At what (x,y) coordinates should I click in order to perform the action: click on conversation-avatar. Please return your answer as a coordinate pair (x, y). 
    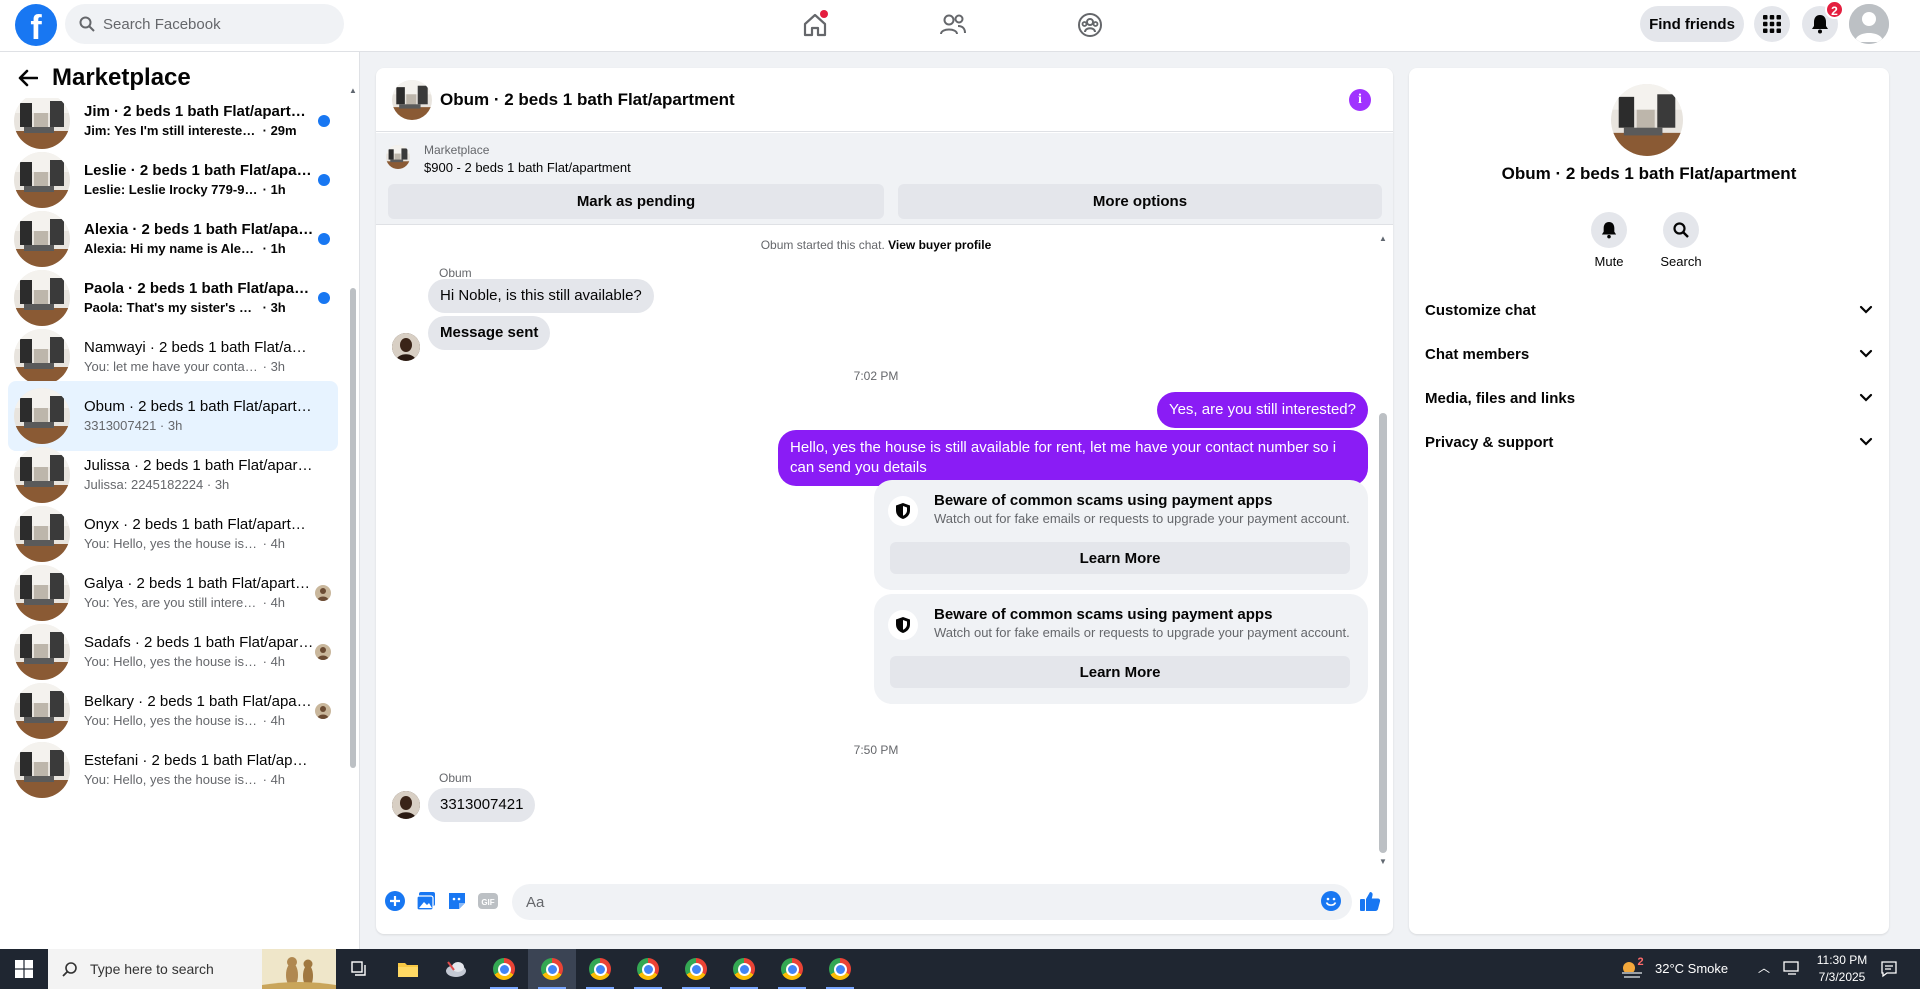
    Looking at the image, I should click on (1647, 120).